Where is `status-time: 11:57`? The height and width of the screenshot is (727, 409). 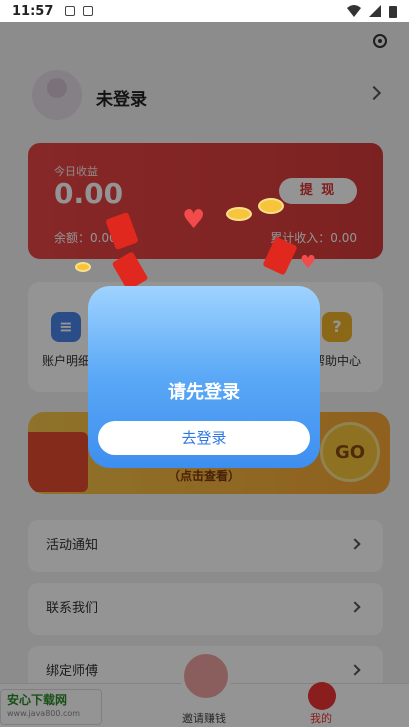 status-time: 11:57 is located at coordinates (33, 11).